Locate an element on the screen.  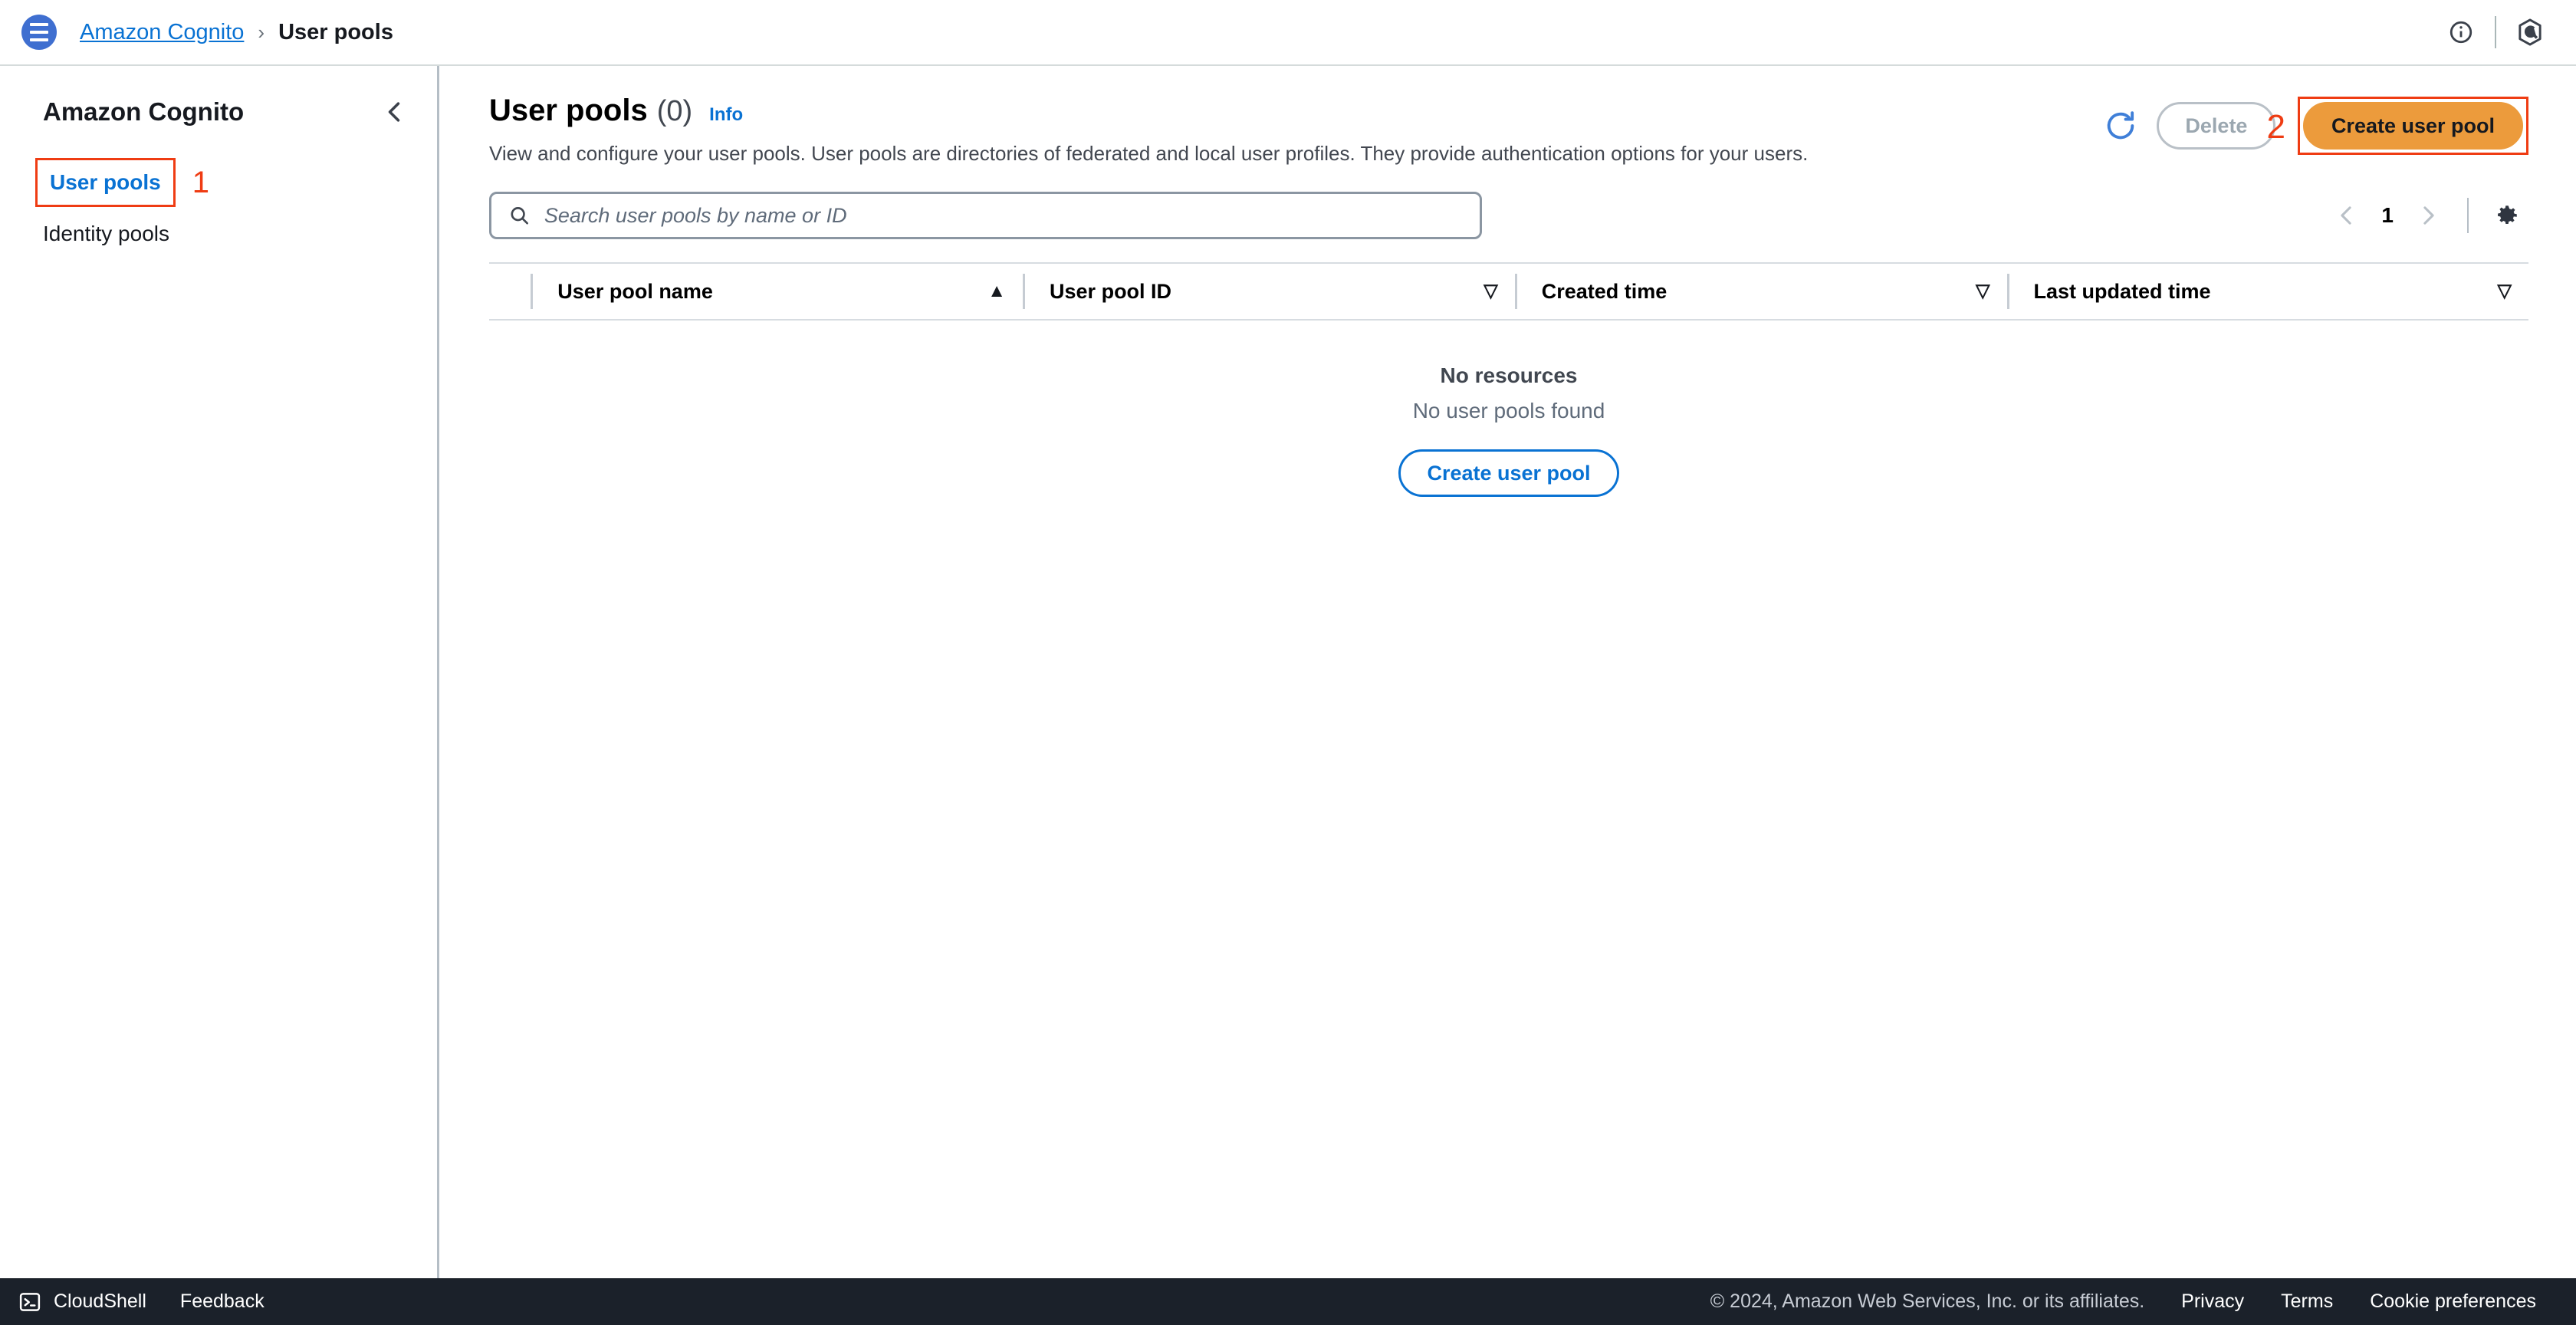
pagination-next-icon is located at coordinates (2428, 215).